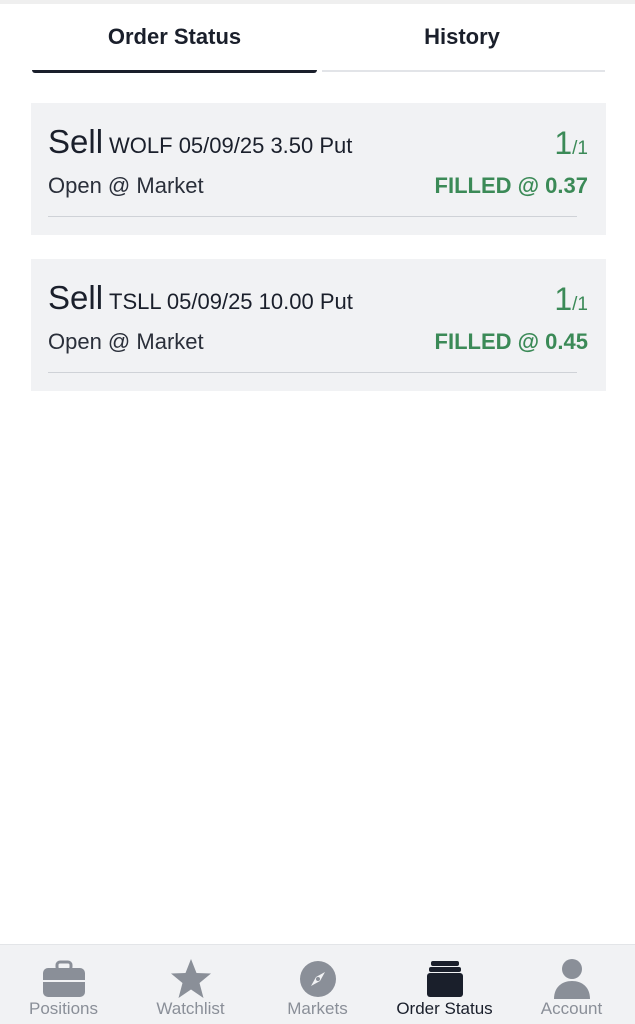  I want to click on briefcase-icon, so click(64, 979).